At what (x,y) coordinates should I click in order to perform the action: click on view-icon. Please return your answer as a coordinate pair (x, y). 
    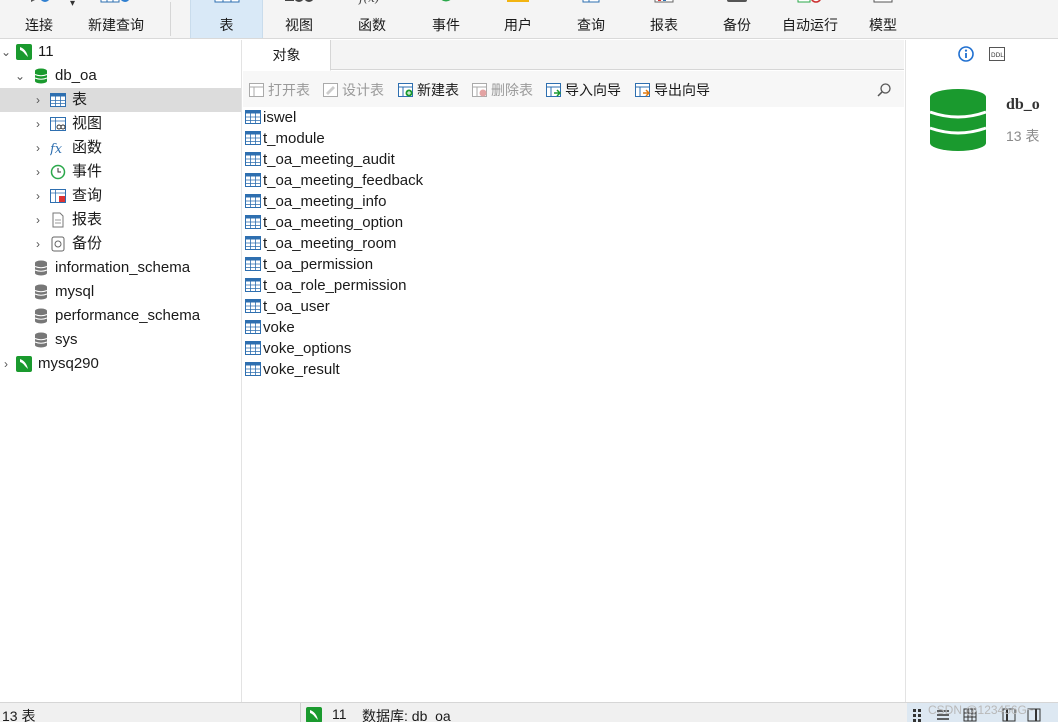
    Looking at the image, I should click on (299, 1).